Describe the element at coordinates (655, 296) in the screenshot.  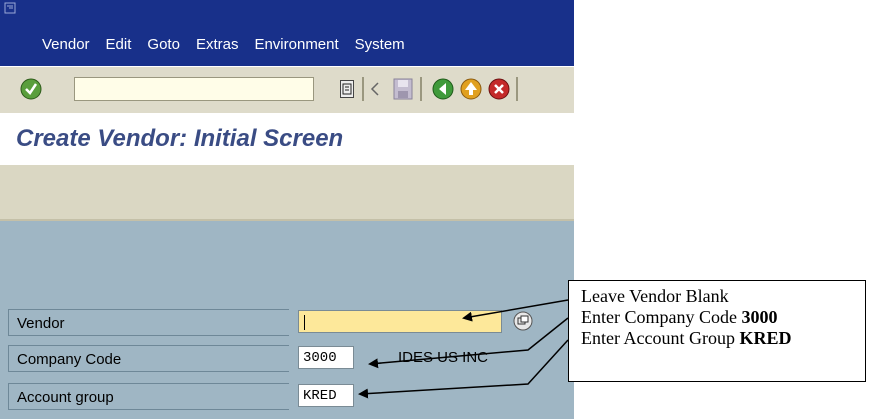
I see `callout-text-vendor: Leave Vendor Blank` at that location.